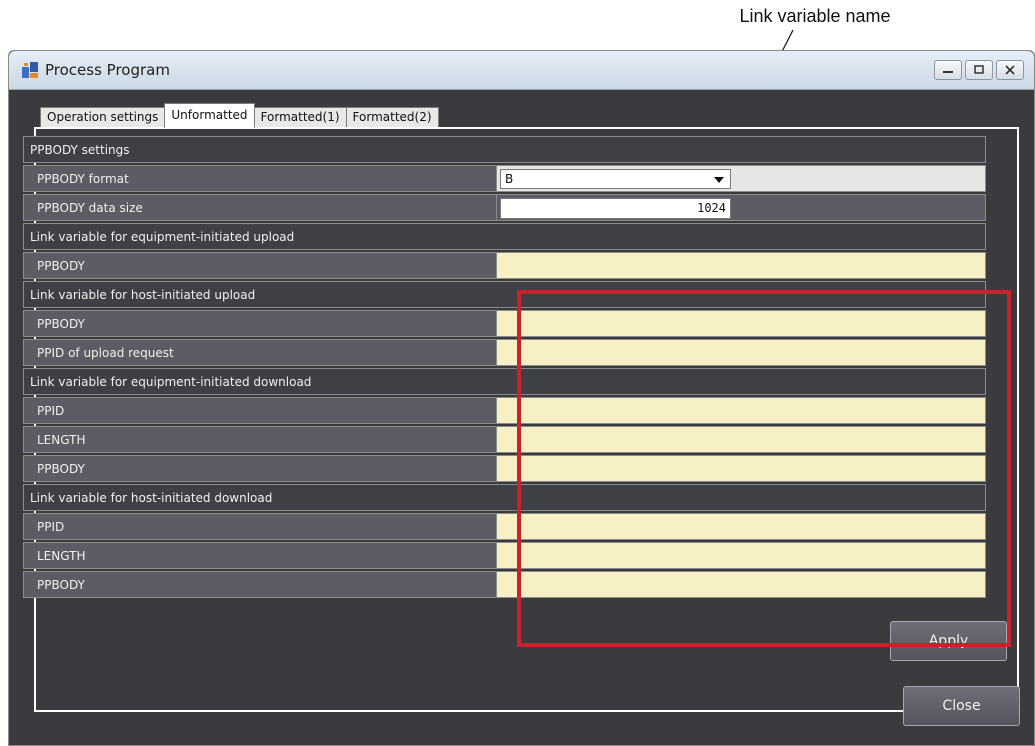  Describe the element at coordinates (741, 207) in the screenshot. I see `ppbody-data-size-cell: 1024` at that location.